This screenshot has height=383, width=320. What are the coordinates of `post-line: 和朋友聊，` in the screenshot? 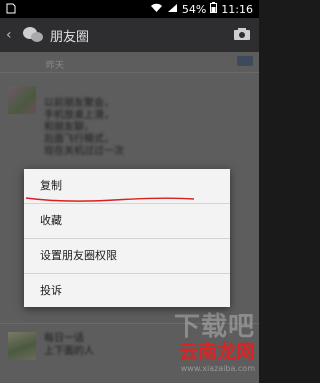 It's located at (69, 127).